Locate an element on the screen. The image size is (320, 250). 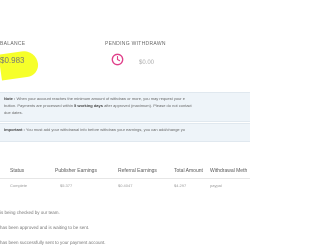
balance-value: $0.983 is located at coordinates (12, 60).